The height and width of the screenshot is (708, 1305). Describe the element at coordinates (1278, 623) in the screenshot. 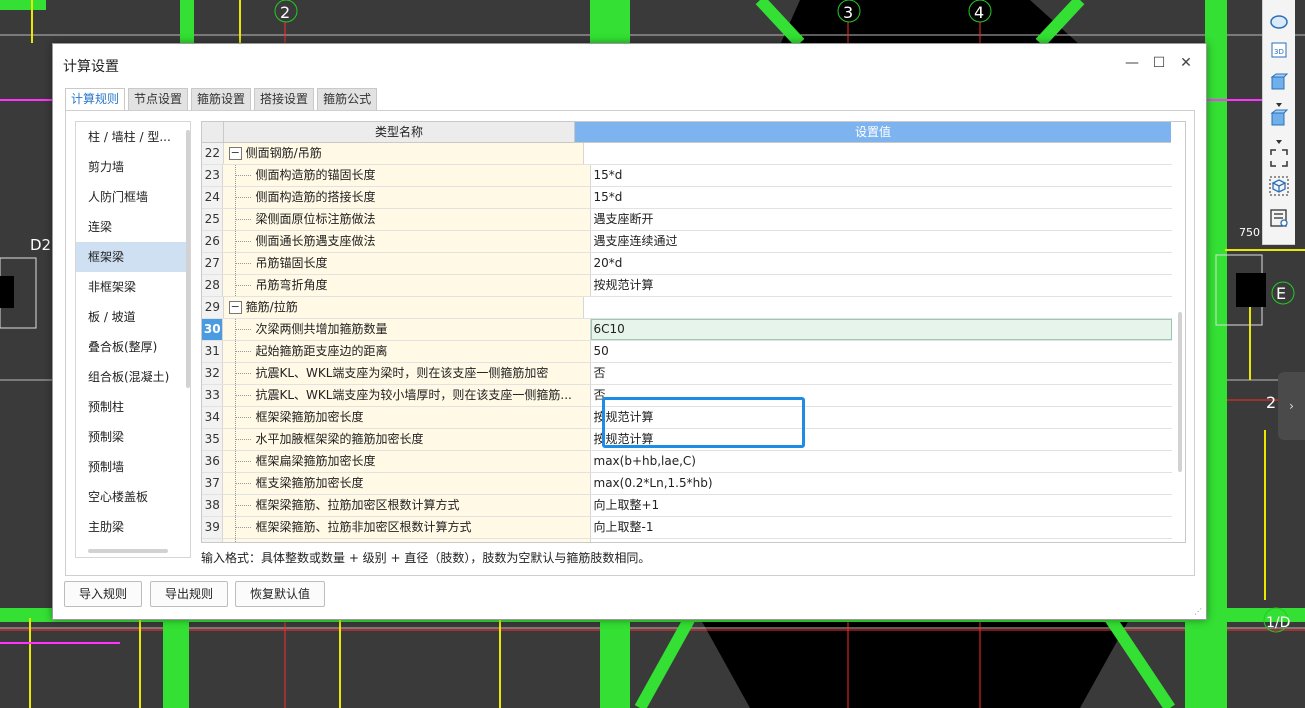

I see `axis-label-1d: 1/D` at that location.